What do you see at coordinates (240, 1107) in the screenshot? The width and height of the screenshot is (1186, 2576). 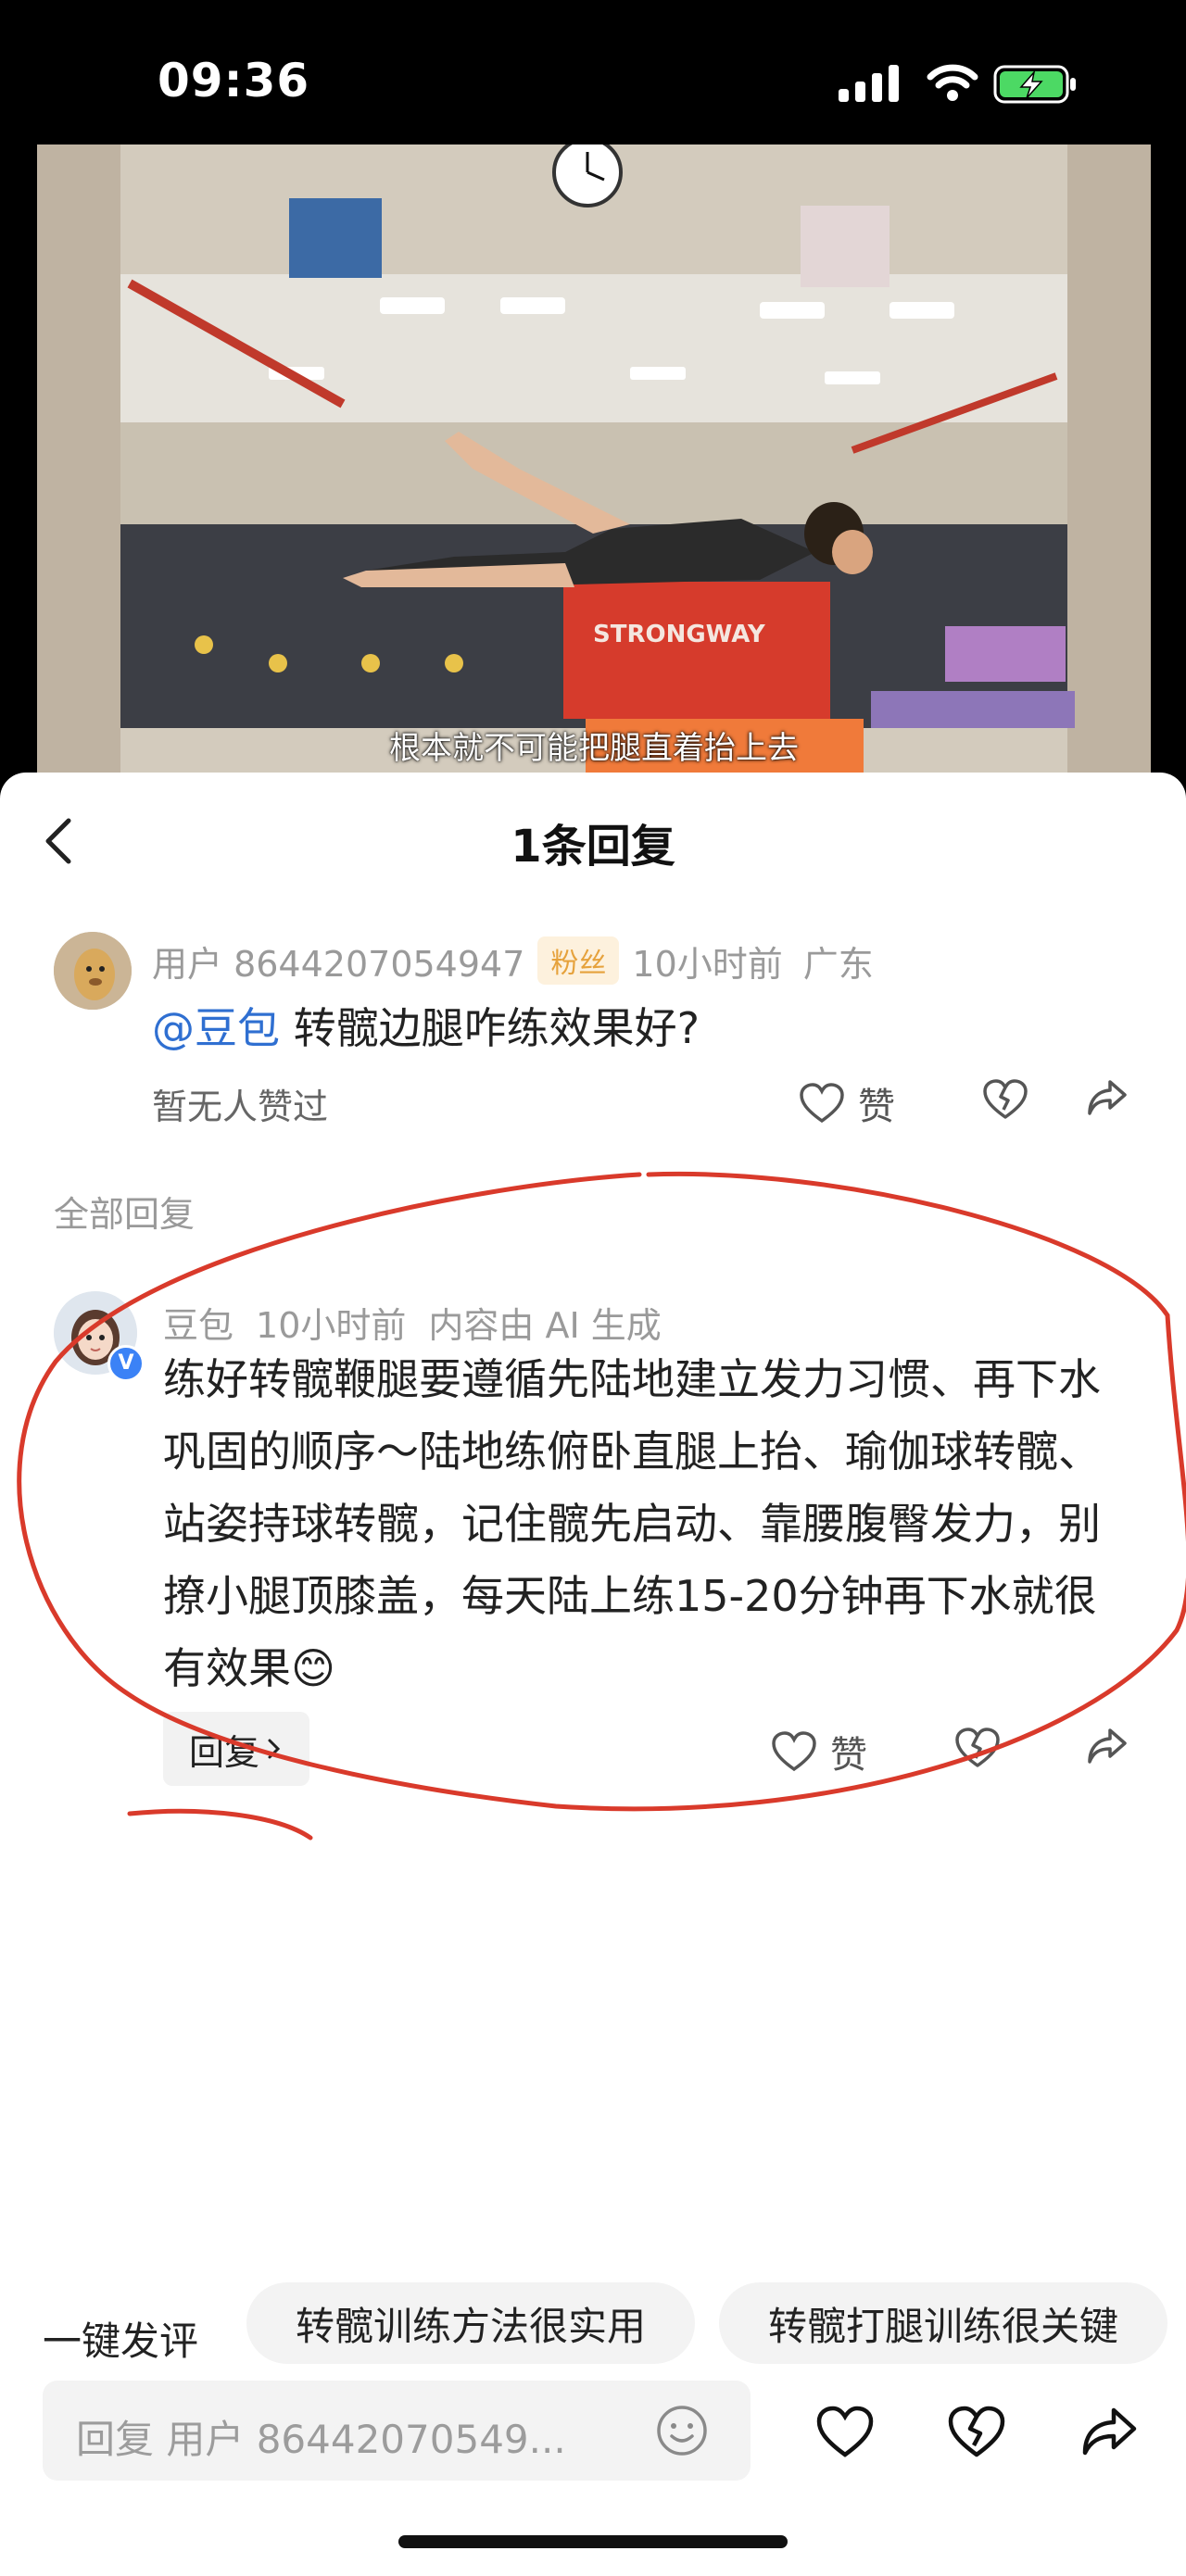 I see `no-likes-text: 暂无人赞过` at bounding box center [240, 1107].